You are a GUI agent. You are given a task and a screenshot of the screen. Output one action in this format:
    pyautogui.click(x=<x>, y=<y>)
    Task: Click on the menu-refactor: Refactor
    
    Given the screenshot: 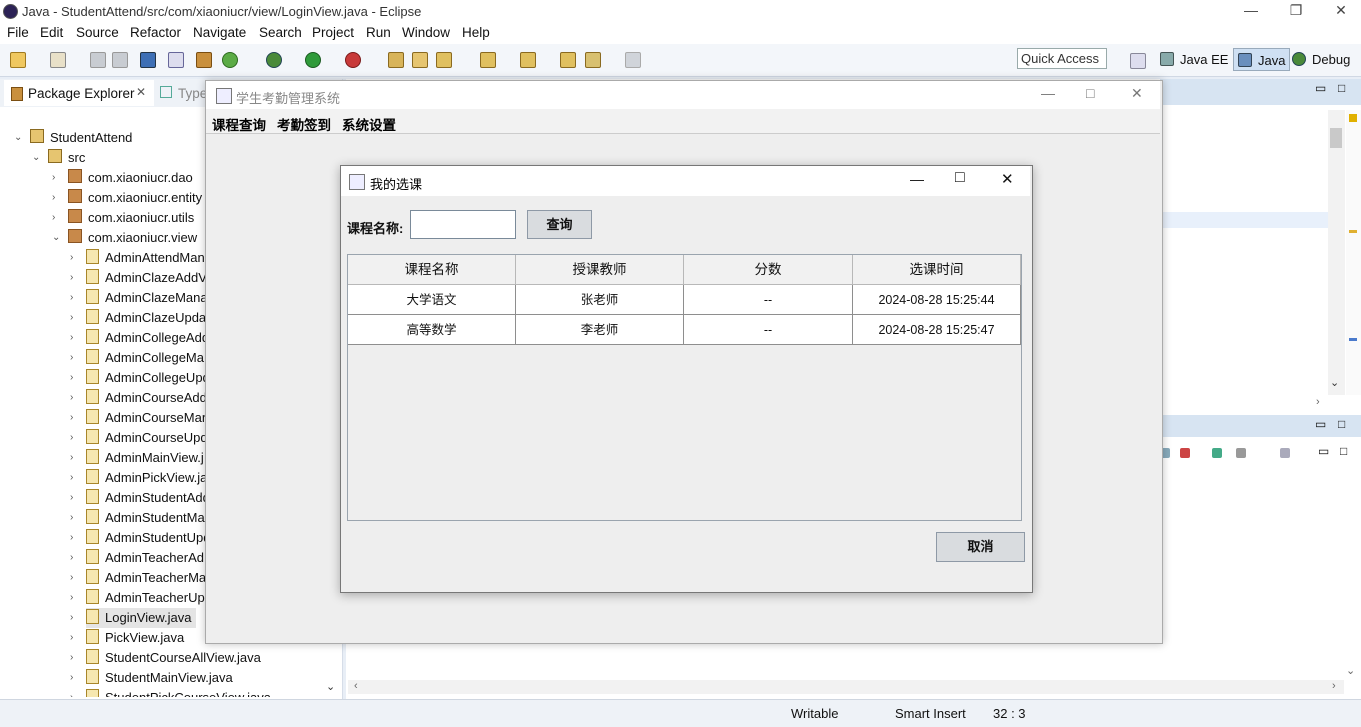 What is the action you would take?
    pyautogui.click(x=155, y=32)
    